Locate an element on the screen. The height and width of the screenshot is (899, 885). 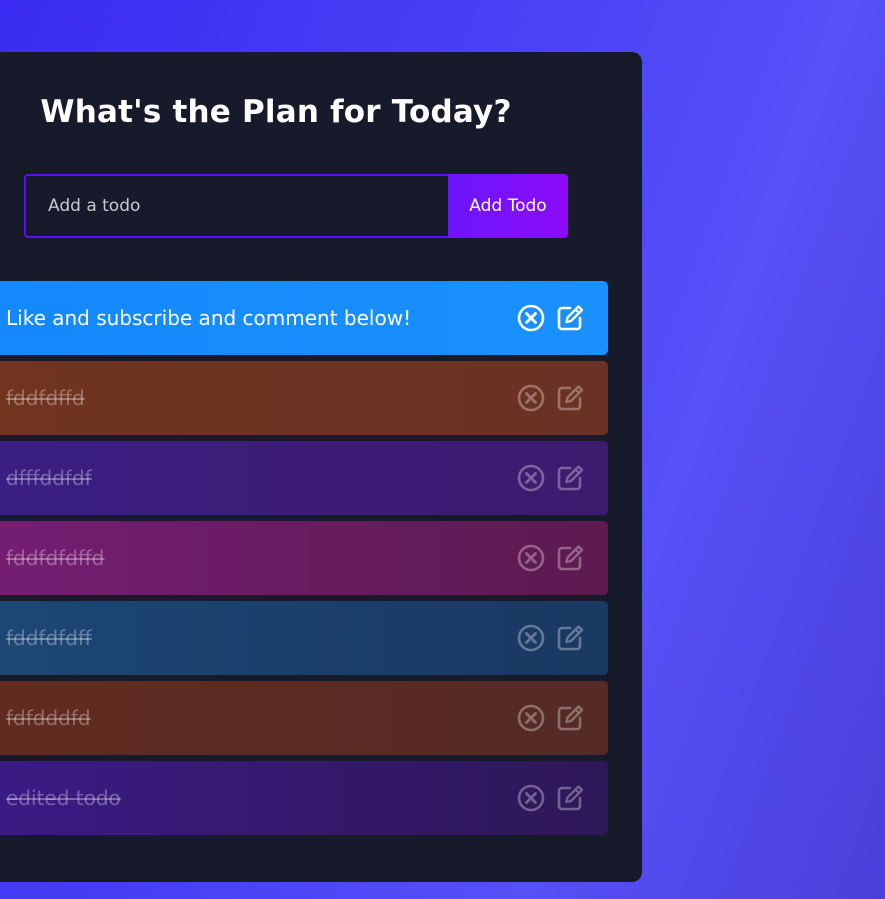
page-title: What's the Plan for Today? is located at coordinates (276, 112).